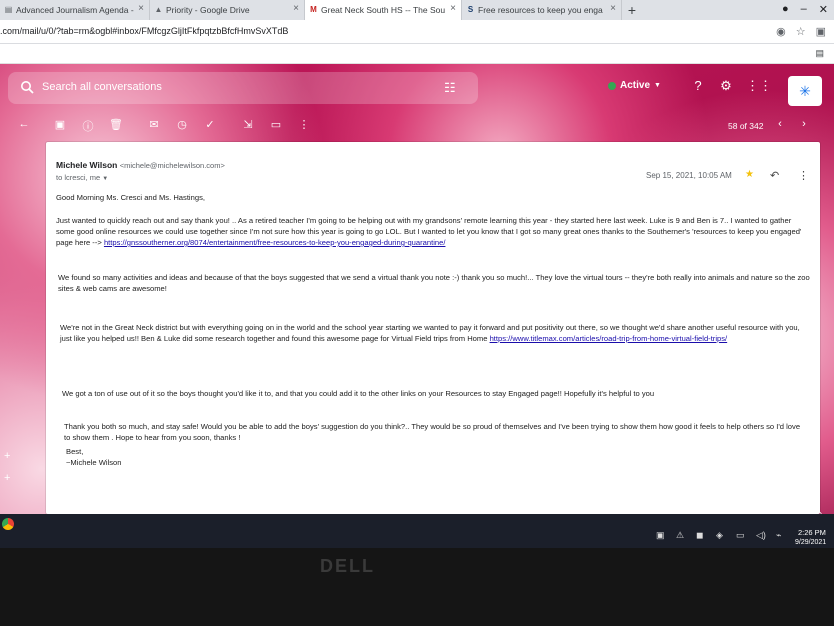 The image size is (834, 626). I want to click on reading-list-icon: ▤, so click(819, 53).